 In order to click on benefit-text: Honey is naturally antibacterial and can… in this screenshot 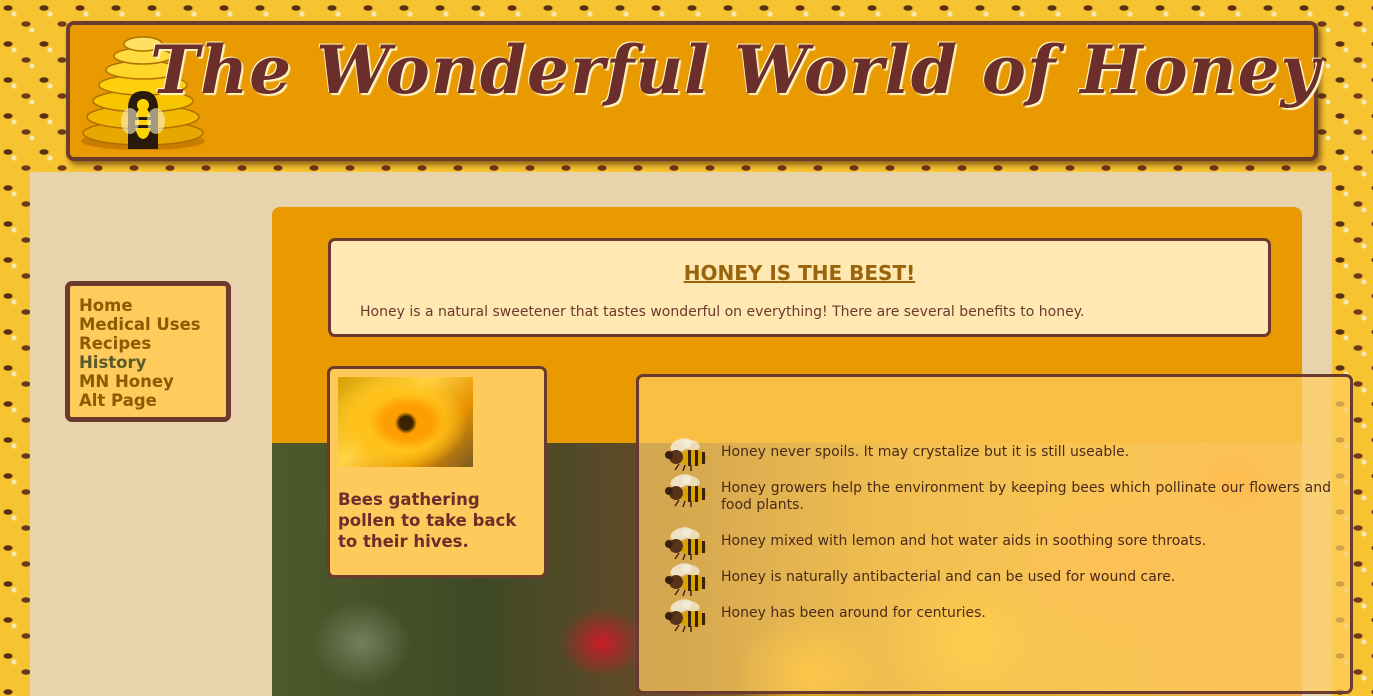, I will do `click(948, 577)`.